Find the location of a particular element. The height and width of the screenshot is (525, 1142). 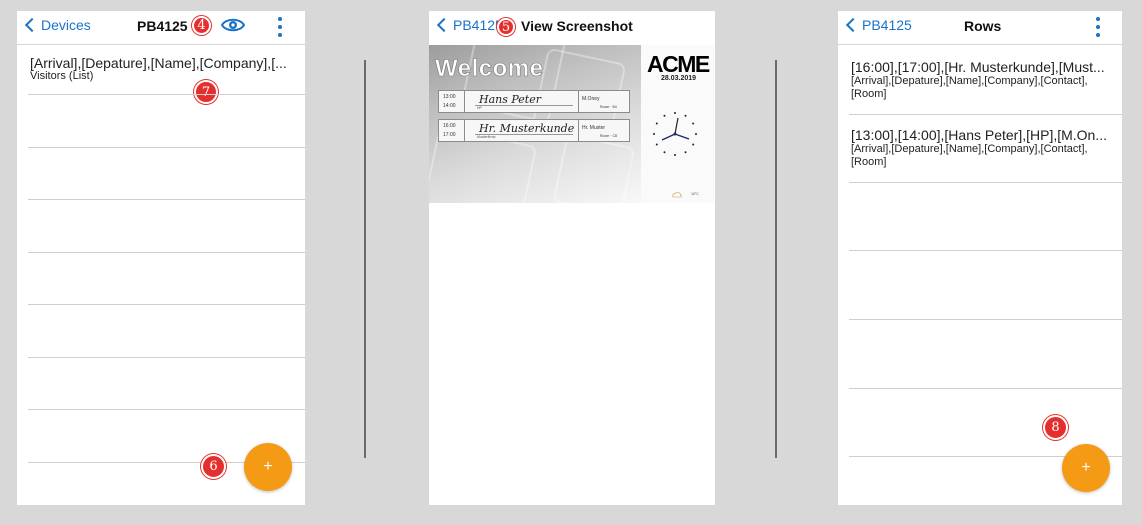

back-button-devices: Devices is located at coordinates (57, 25).